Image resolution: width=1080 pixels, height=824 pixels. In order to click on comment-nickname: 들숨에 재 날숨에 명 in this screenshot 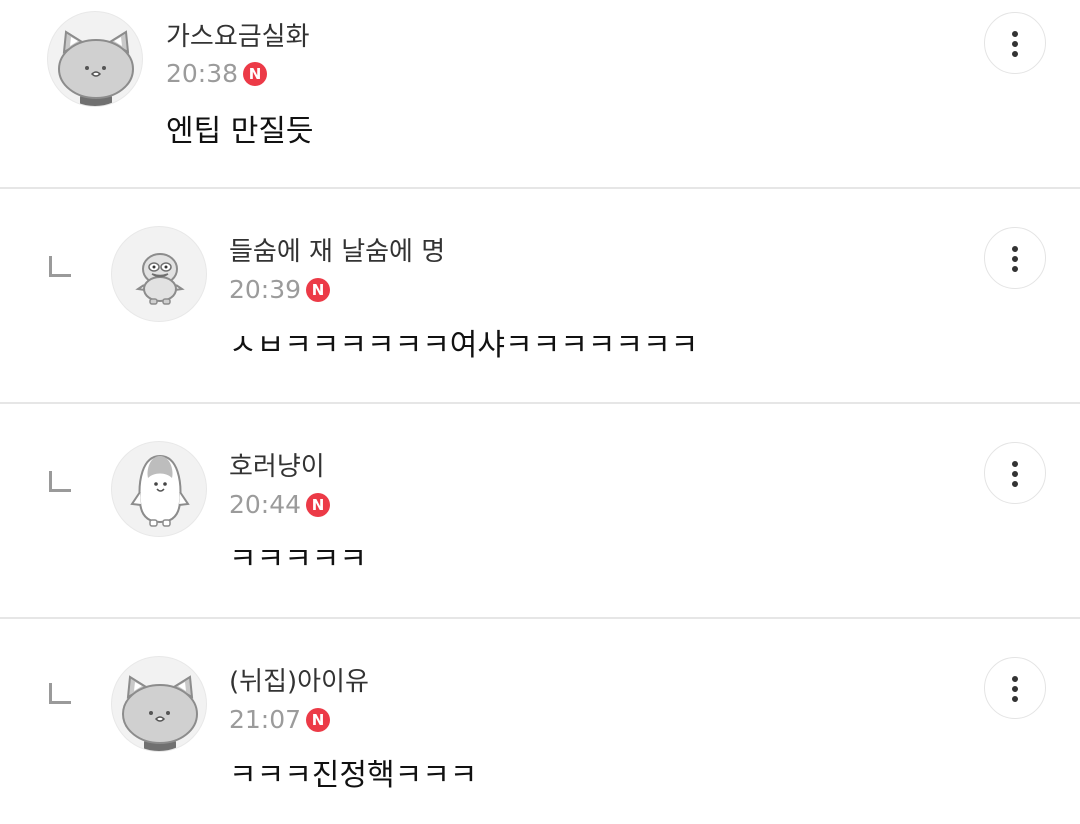, I will do `click(337, 252)`.